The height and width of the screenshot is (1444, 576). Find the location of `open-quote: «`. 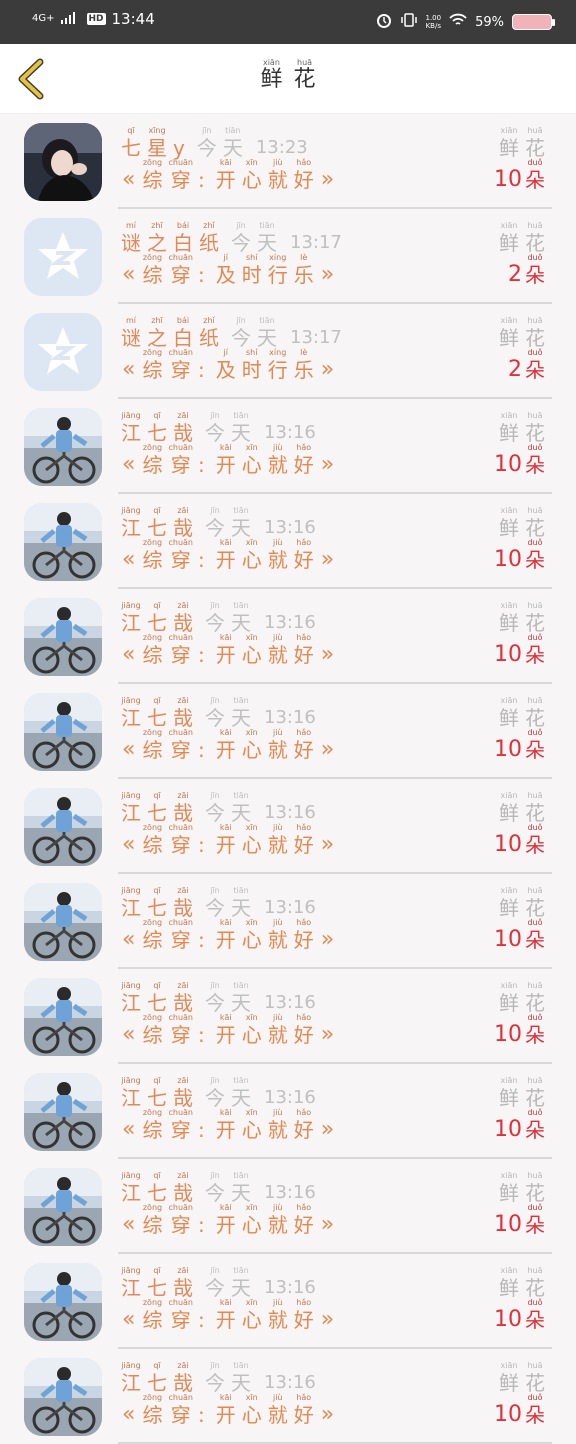

open-quote: « is located at coordinates (129, 1319).